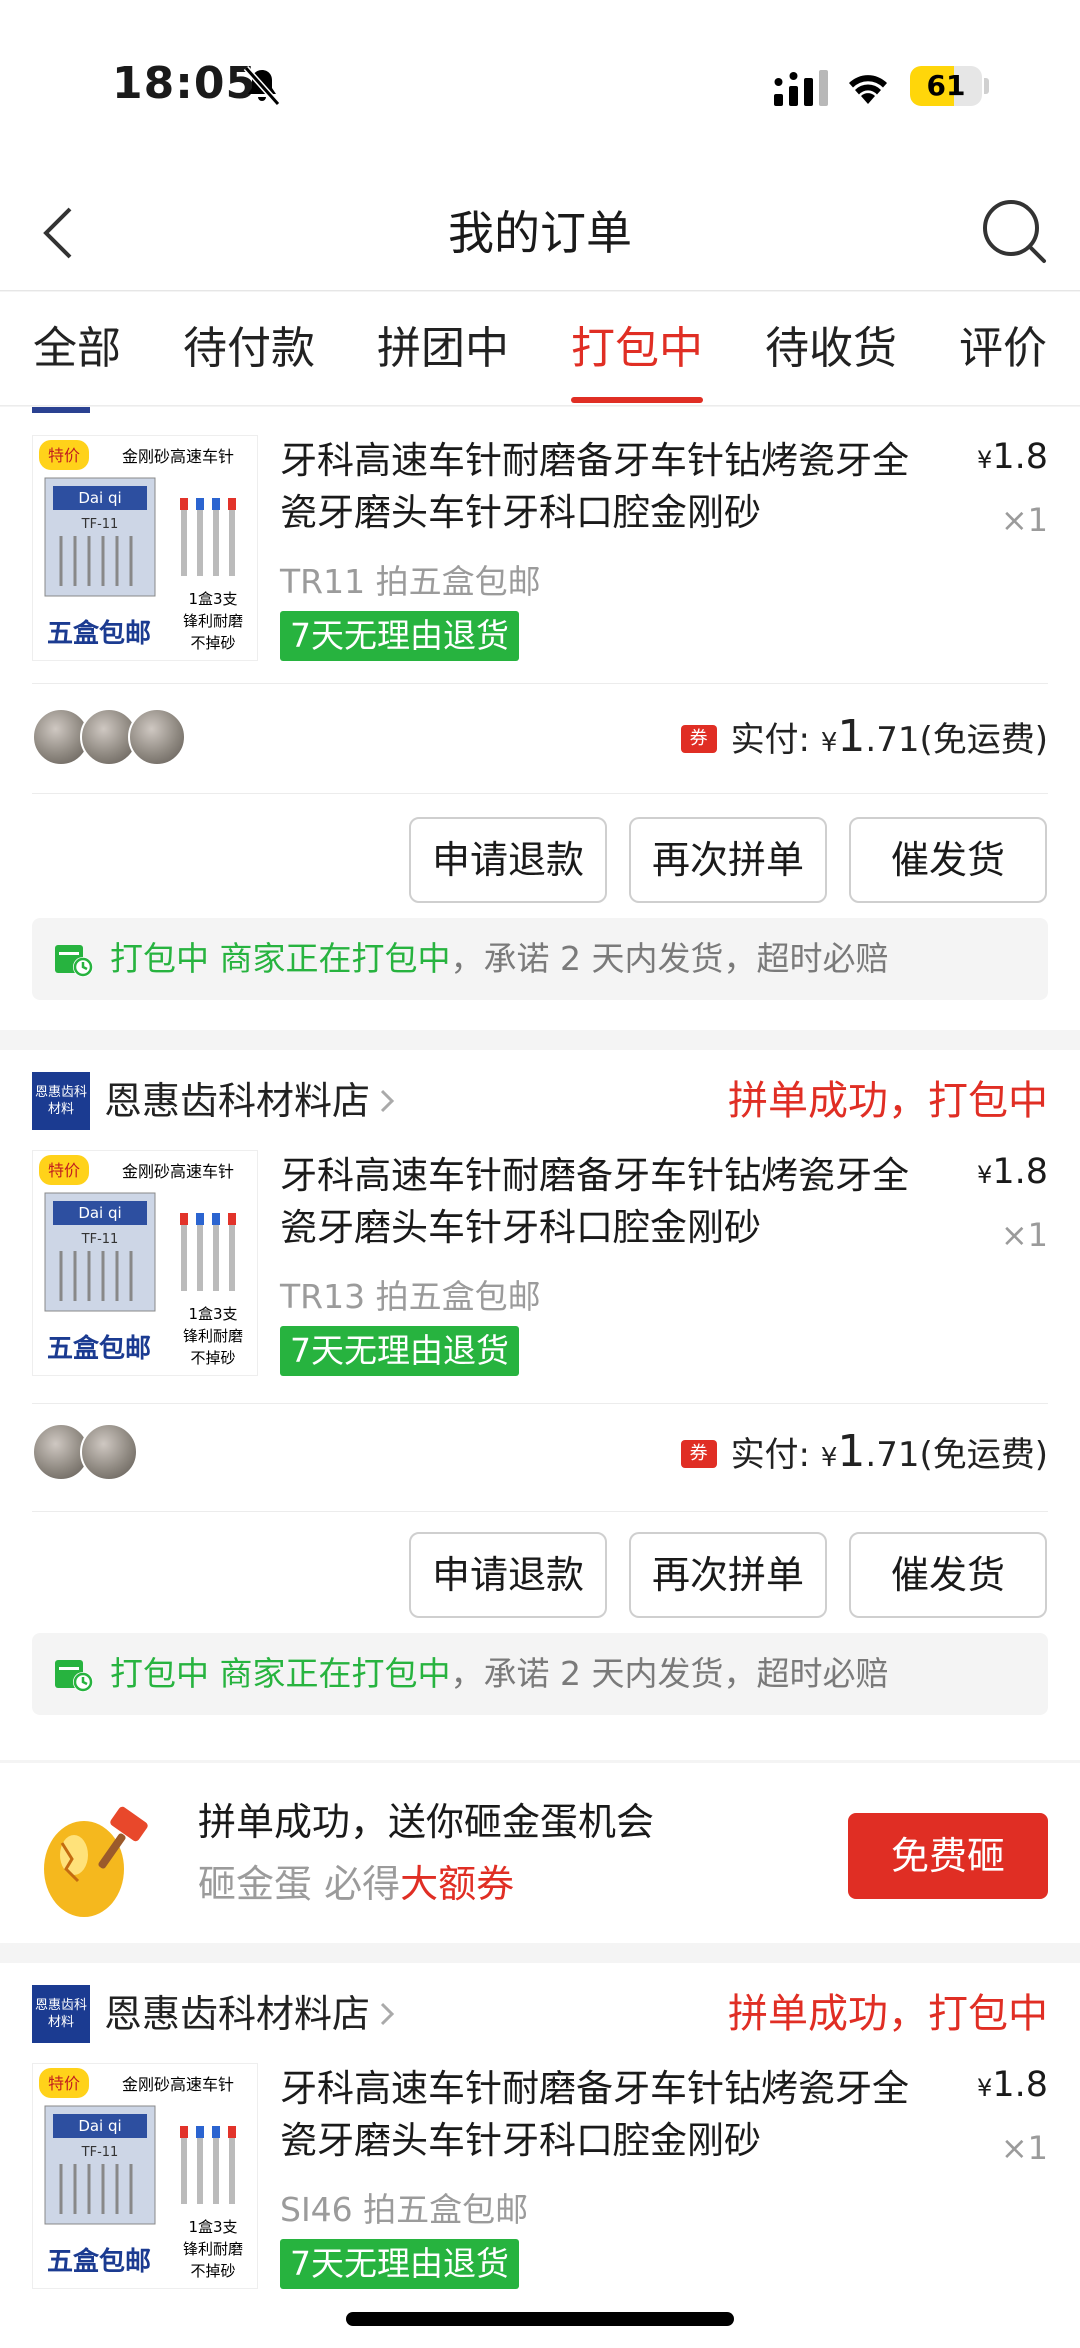  What do you see at coordinates (404, 2209) in the screenshot?
I see `product-spec: SI46 拍五盒包邮` at bounding box center [404, 2209].